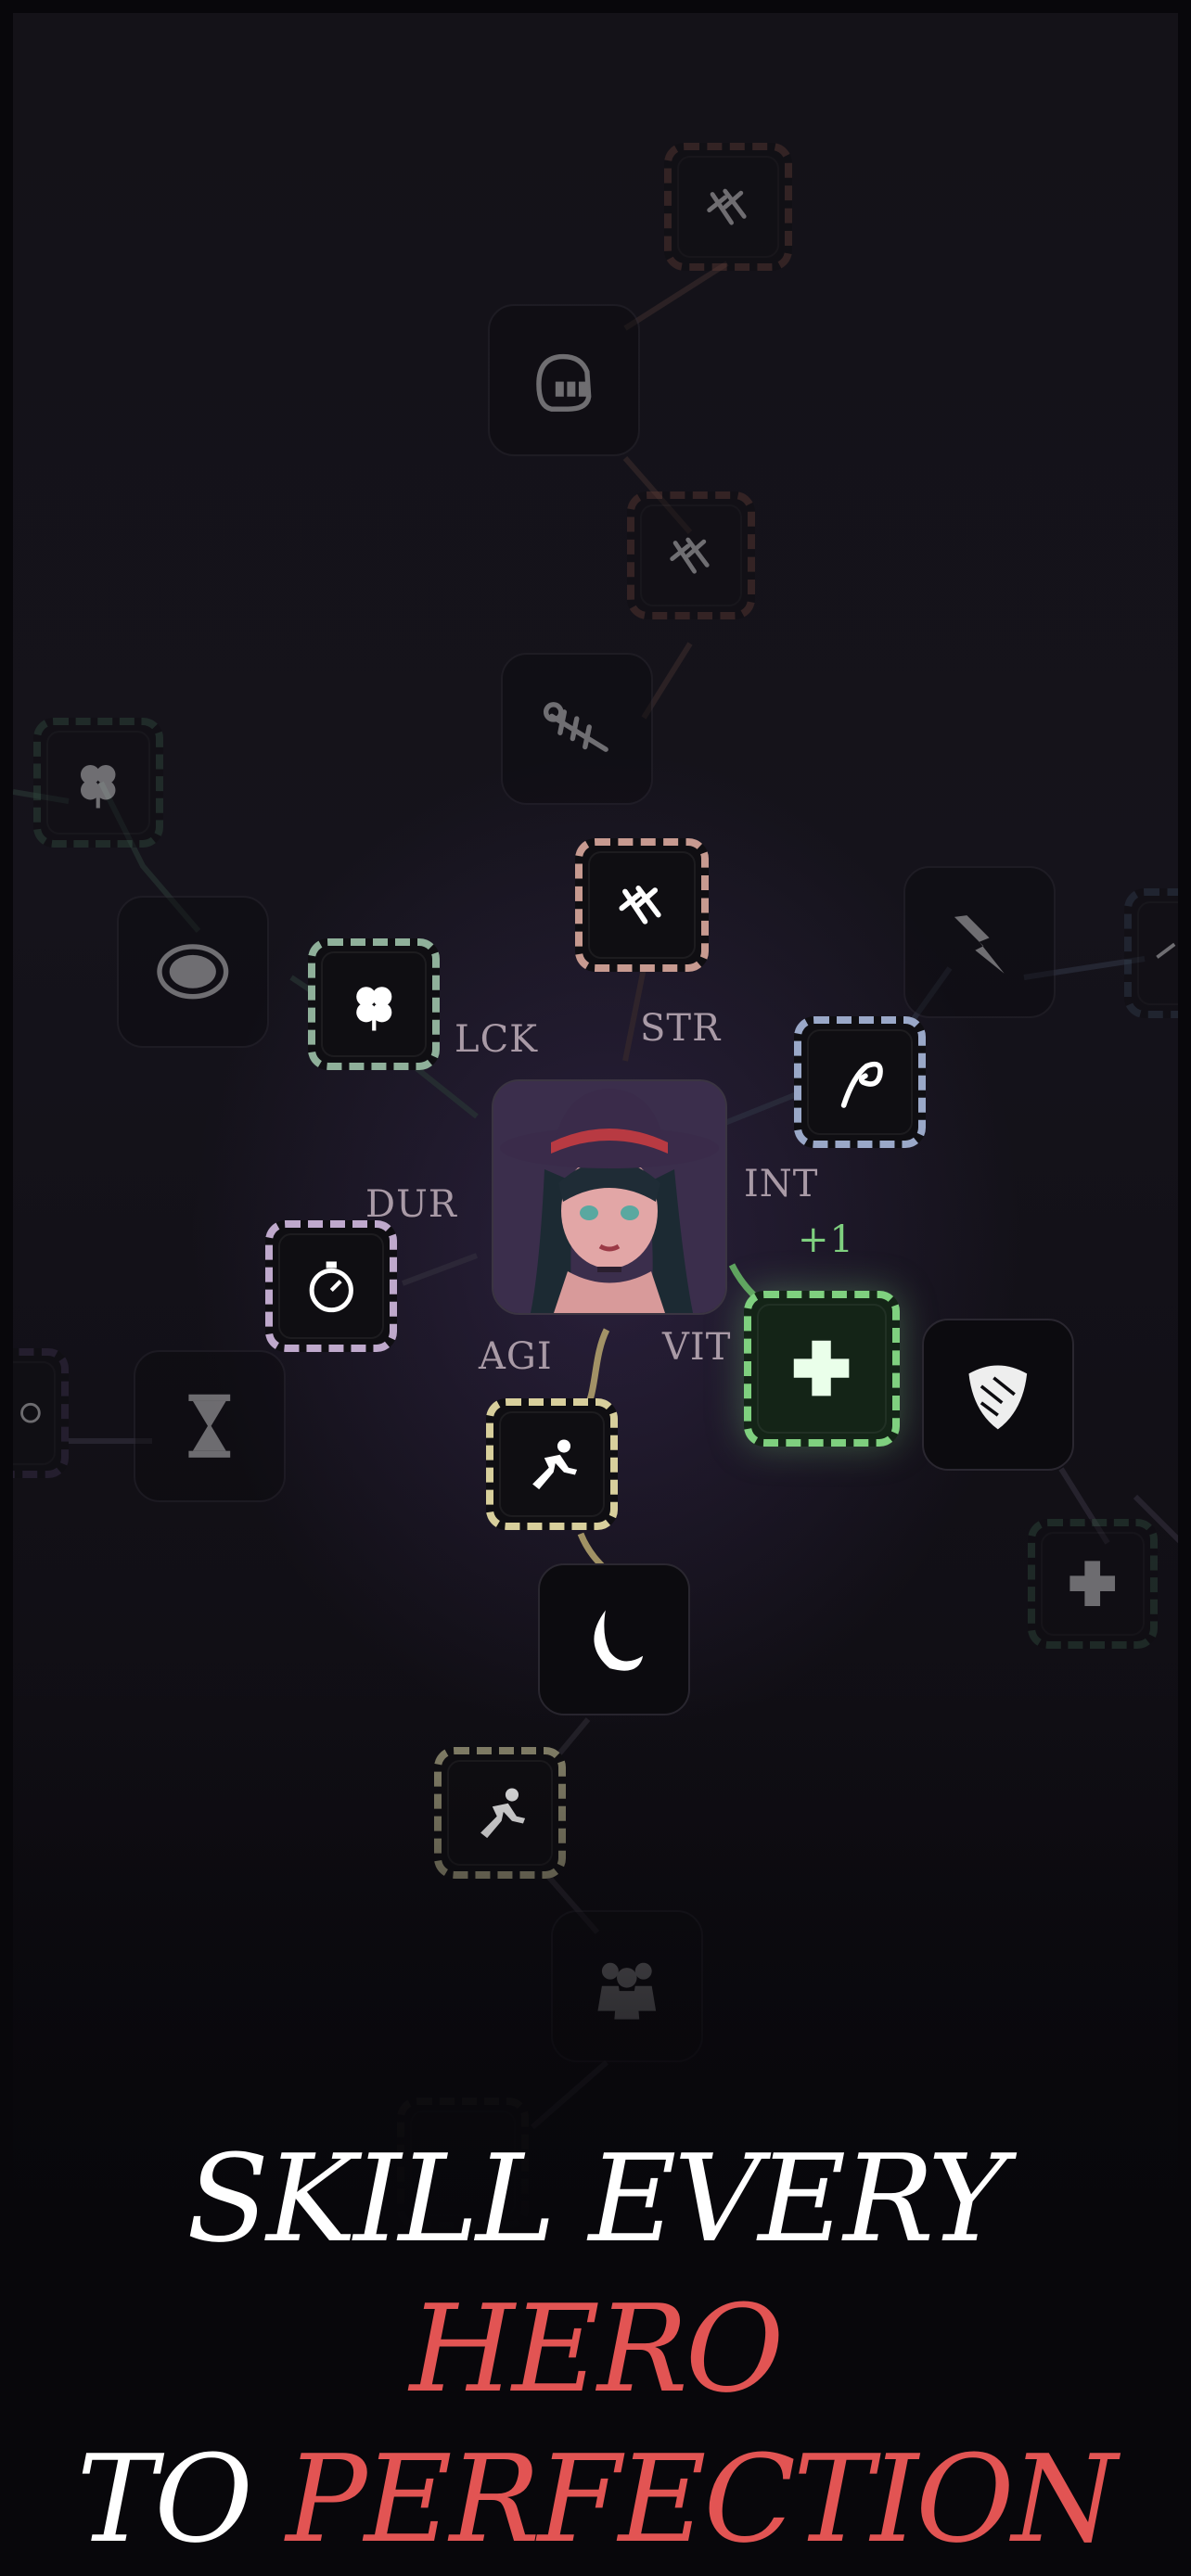 The image size is (1191, 2576). What do you see at coordinates (697, 1347) in the screenshot?
I see `stat-label-vit: VIT` at bounding box center [697, 1347].